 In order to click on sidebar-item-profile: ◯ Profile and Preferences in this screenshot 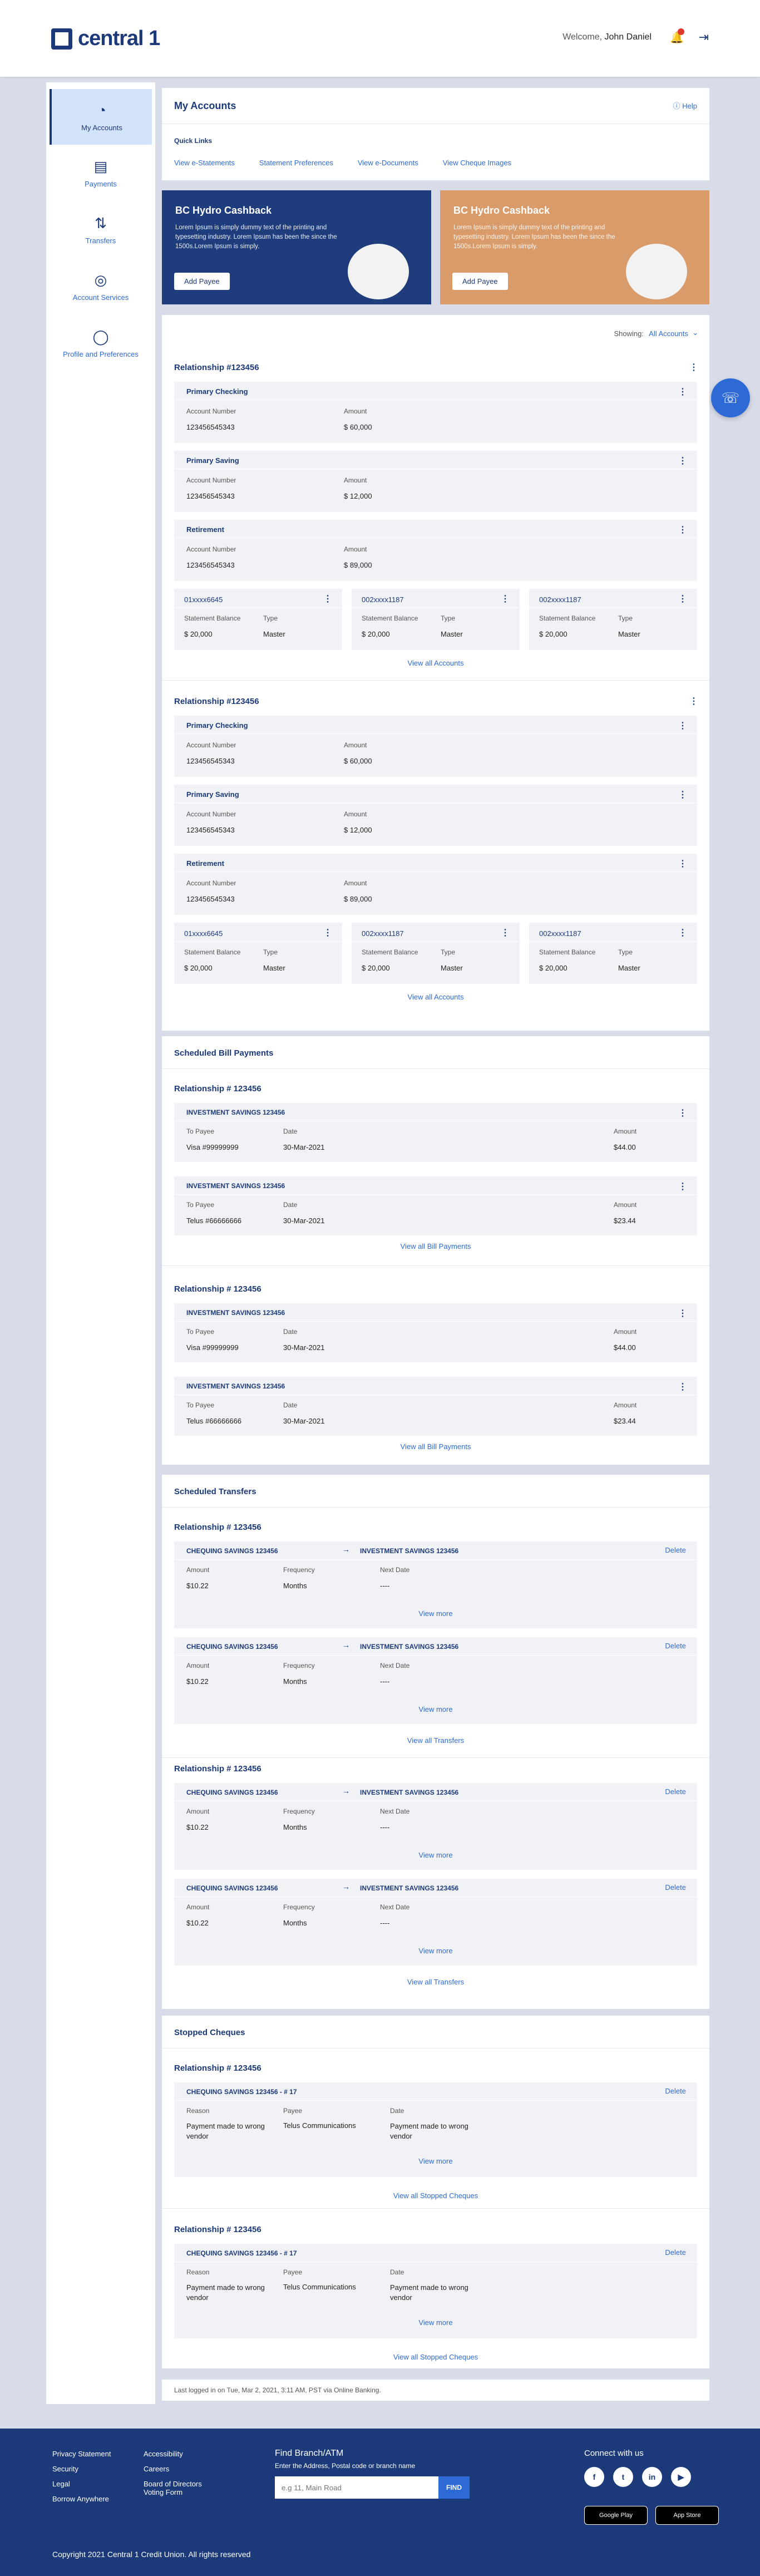, I will do `click(100, 343)`.